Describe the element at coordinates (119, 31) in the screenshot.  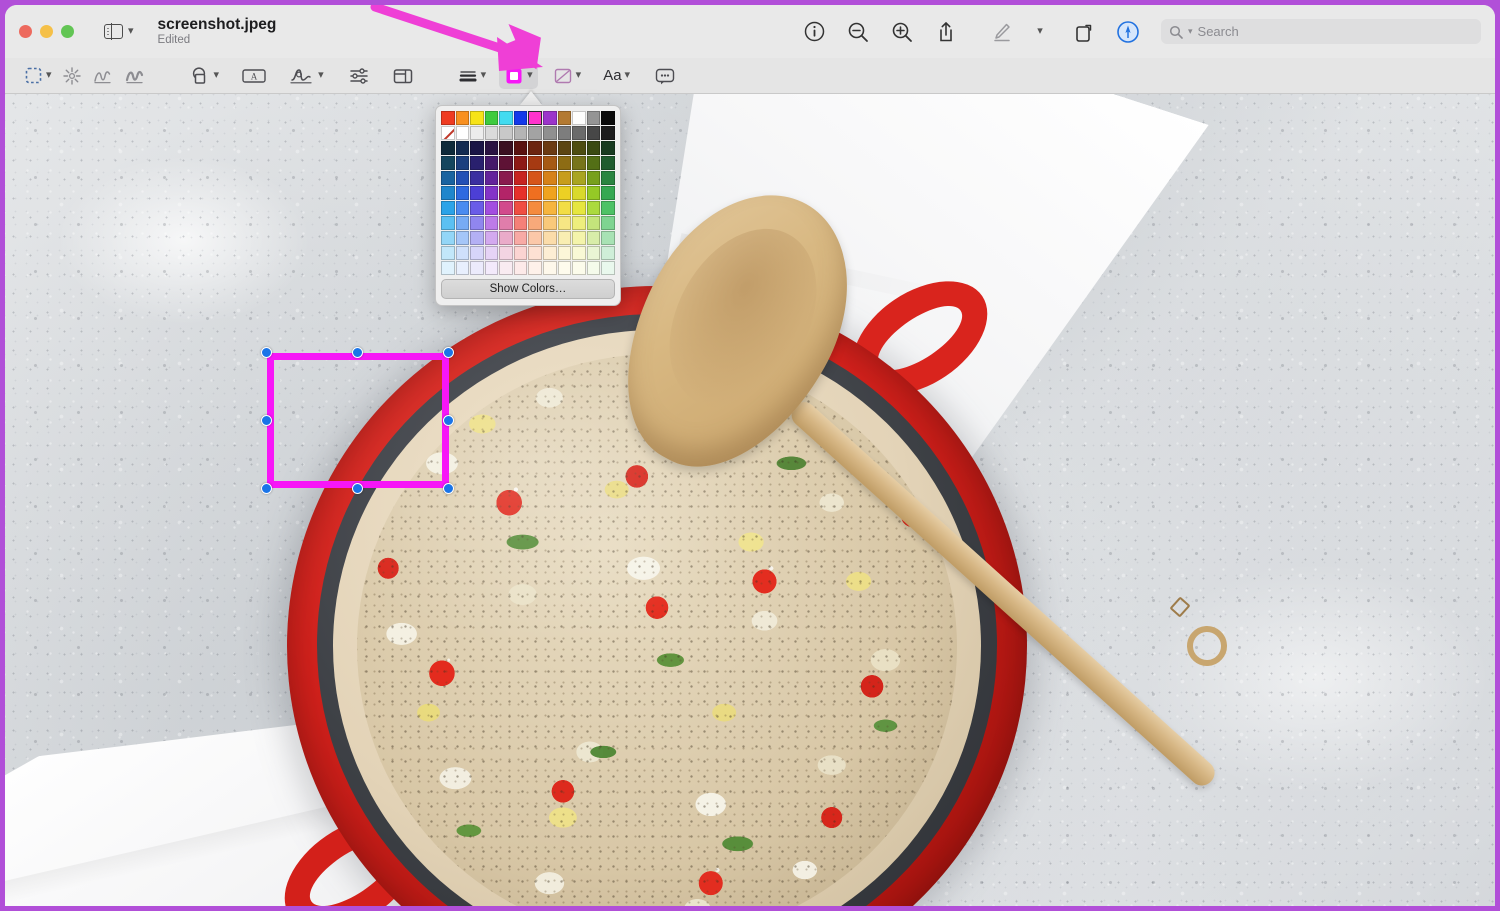
I see `sidebar-toggle-button: ▾` at that location.